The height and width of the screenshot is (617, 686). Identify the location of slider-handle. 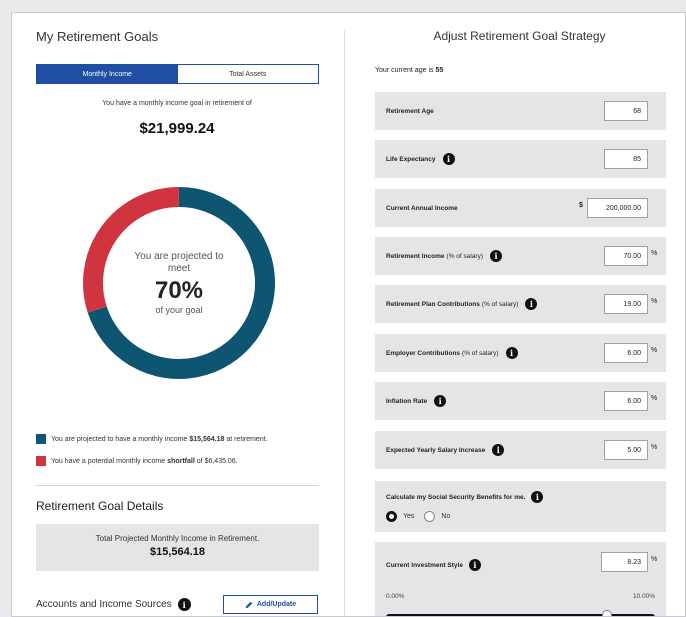
(607, 613).